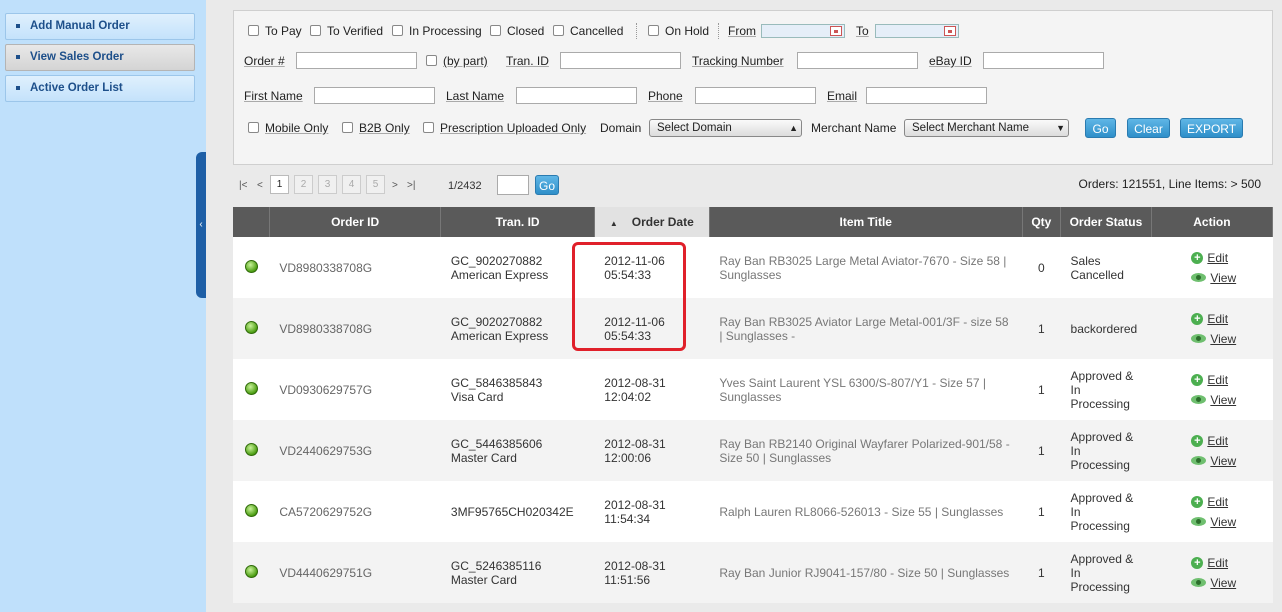 The image size is (1282, 612). What do you see at coordinates (512, 511) in the screenshot?
I see `tran-id: 3MF95765CH020342E` at bounding box center [512, 511].